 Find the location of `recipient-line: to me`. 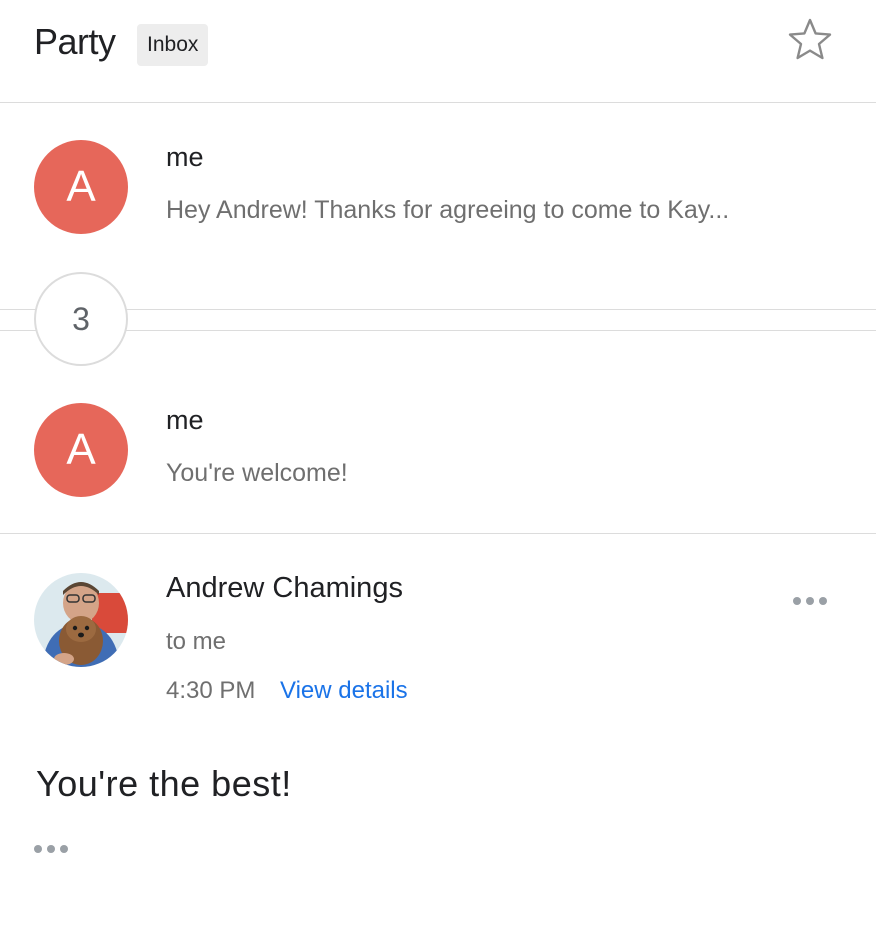

recipient-line: to me is located at coordinates (196, 641).